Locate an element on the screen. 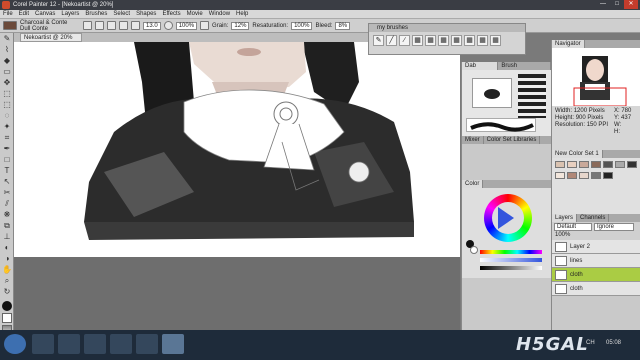  menu-help: Help is located at coordinates (242, 14).